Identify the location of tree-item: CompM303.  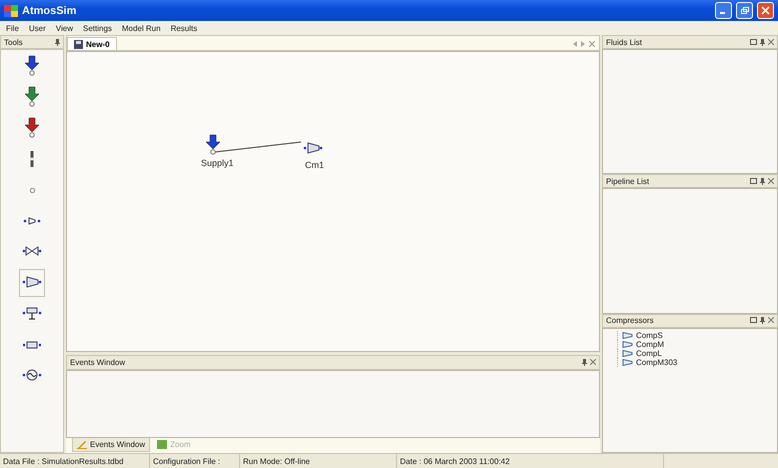
(697, 362).